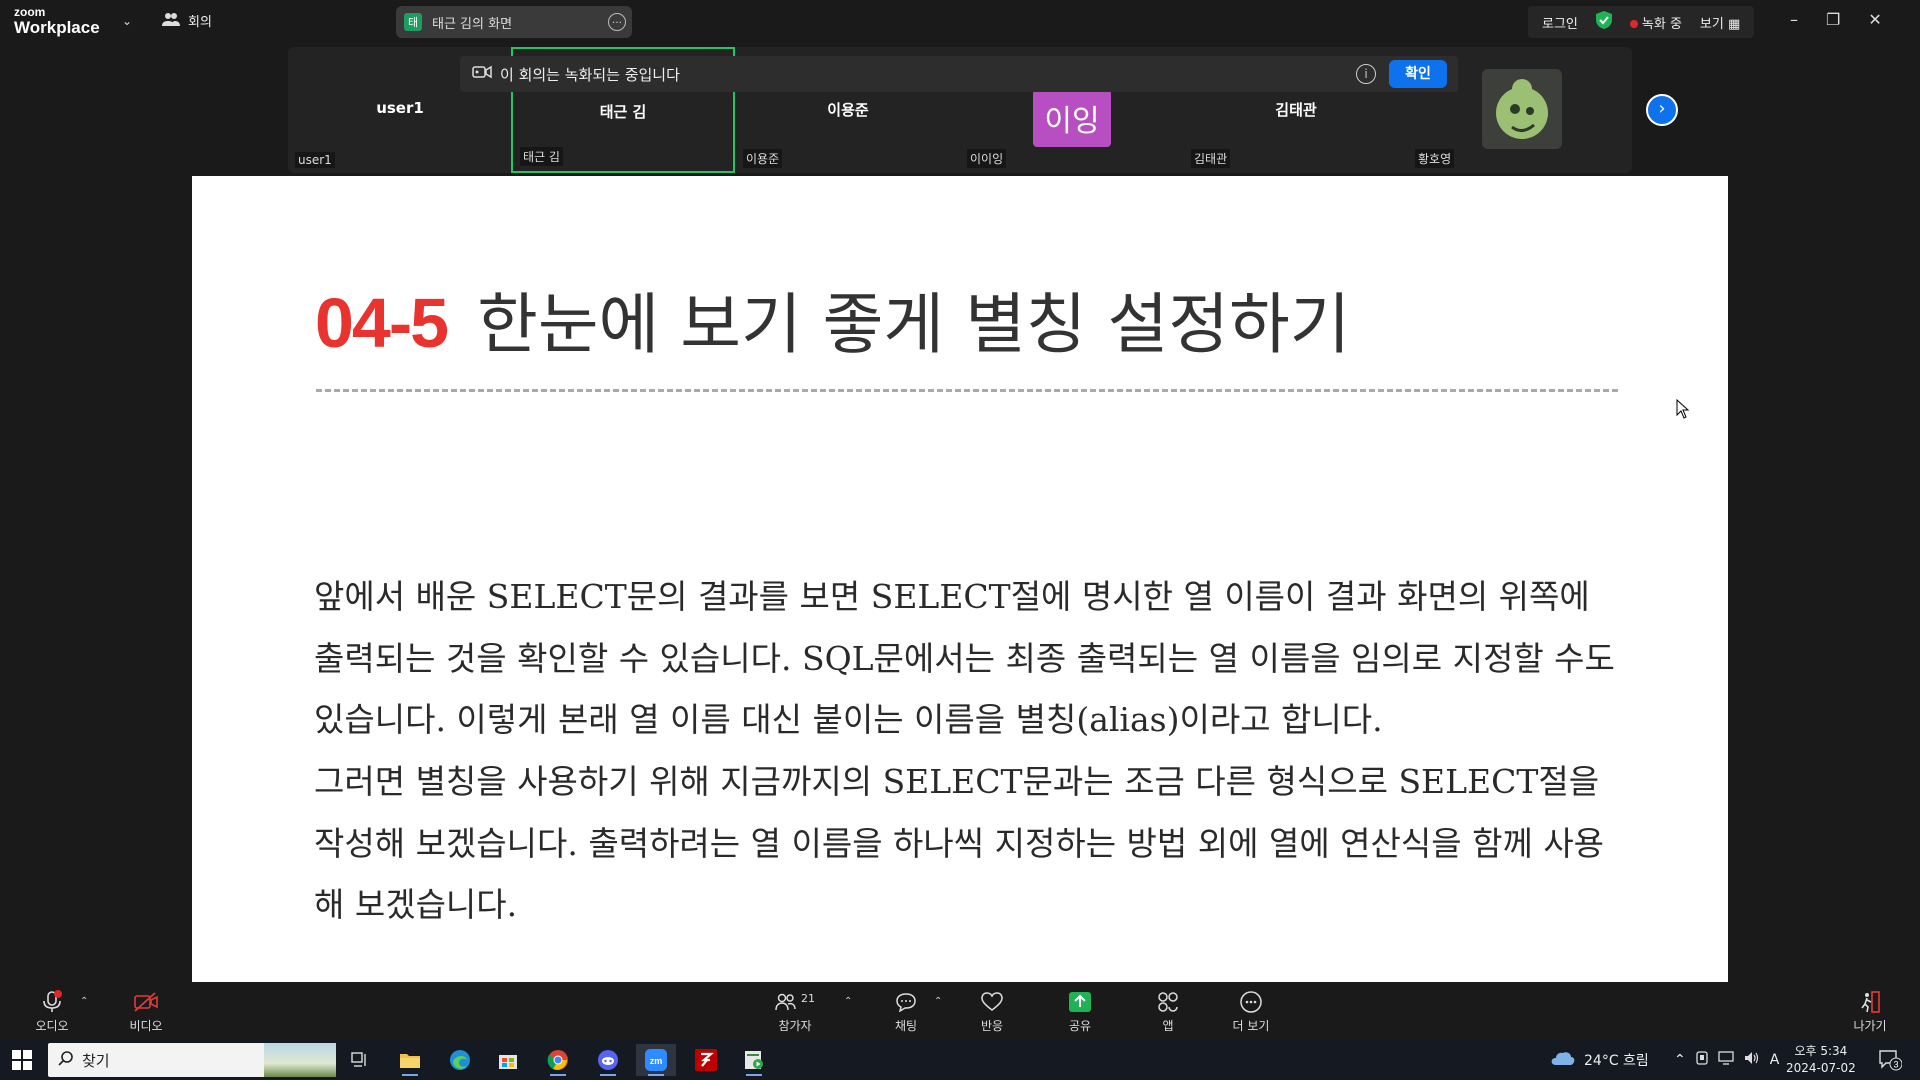  I want to click on recording-status: 녹화 중, so click(1655, 22).